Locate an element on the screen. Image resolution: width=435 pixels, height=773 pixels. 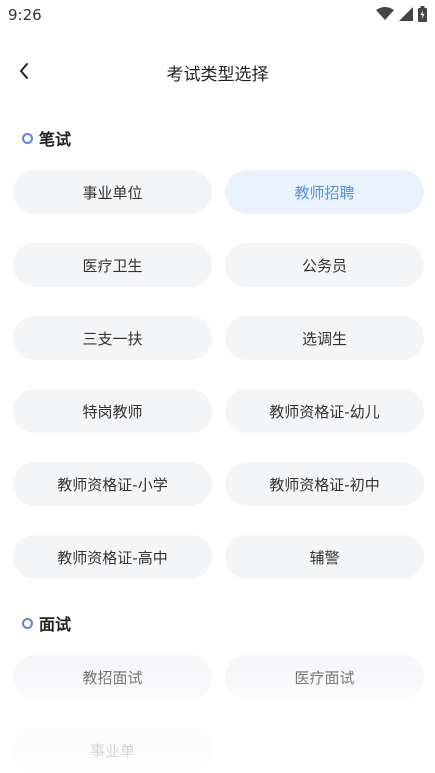
status-bar: 9:26 is located at coordinates (217, 15).